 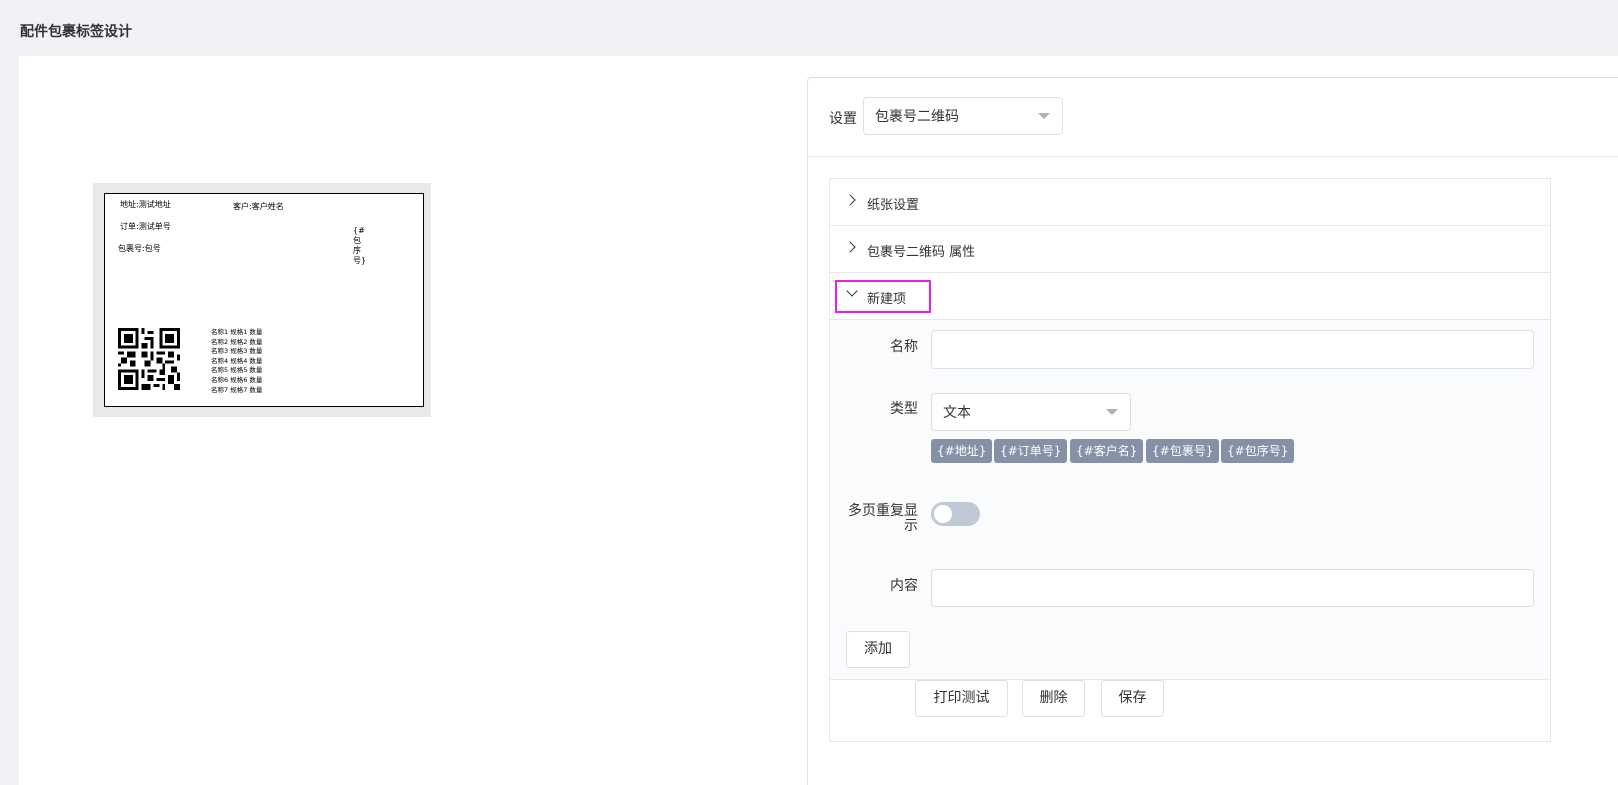 What do you see at coordinates (237, 370) in the screenshot?
I see `label-item: 名称5 规格5 数量` at bounding box center [237, 370].